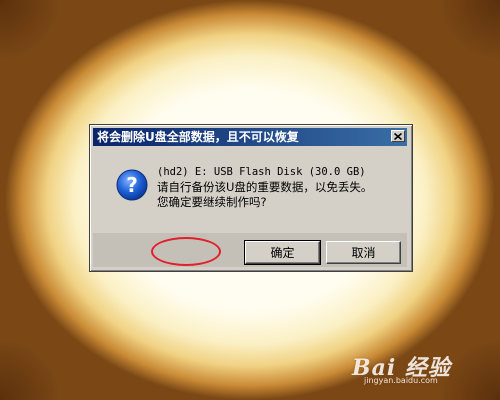 The height and width of the screenshot is (400, 500). I want to click on dialog-title: 将会删除U盘全部数据，且不可以恢复, so click(198, 137).